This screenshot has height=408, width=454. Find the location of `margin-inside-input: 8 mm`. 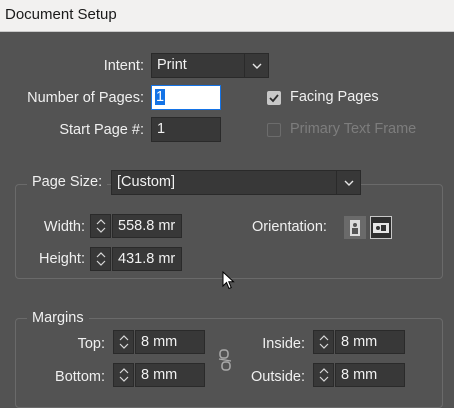

margin-inside-input: 8 mm is located at coordinates (370, 342).